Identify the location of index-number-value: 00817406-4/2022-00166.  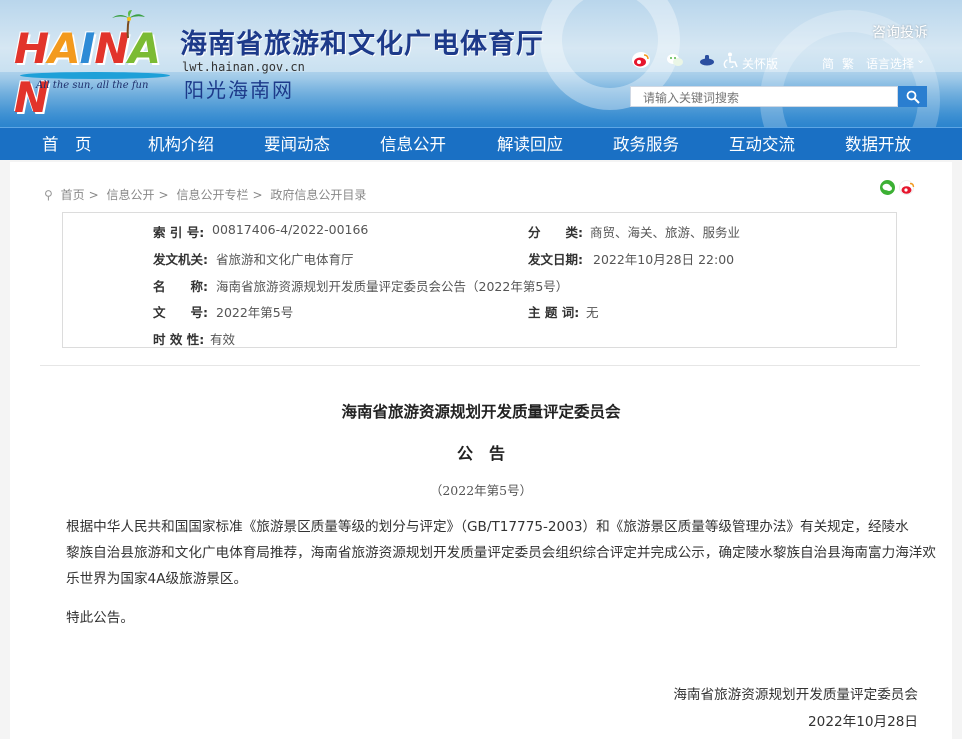
(290, 229).